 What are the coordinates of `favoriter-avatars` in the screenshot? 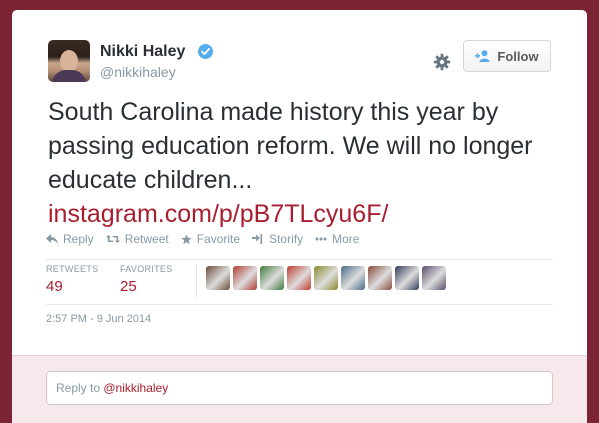 It's located at (326, 278).